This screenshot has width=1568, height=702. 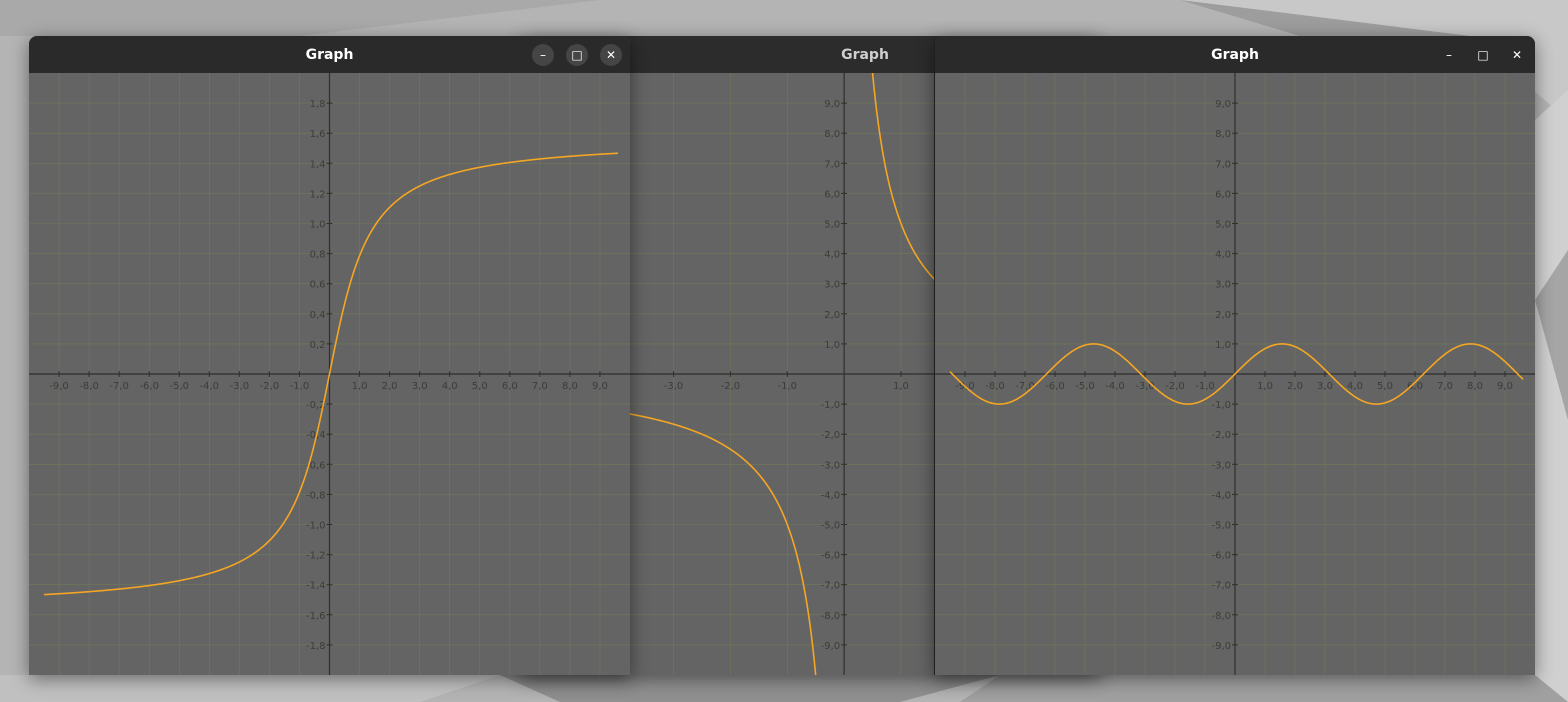 I want to click on y-tick-label: 1,8, so click(x=318, y=104).